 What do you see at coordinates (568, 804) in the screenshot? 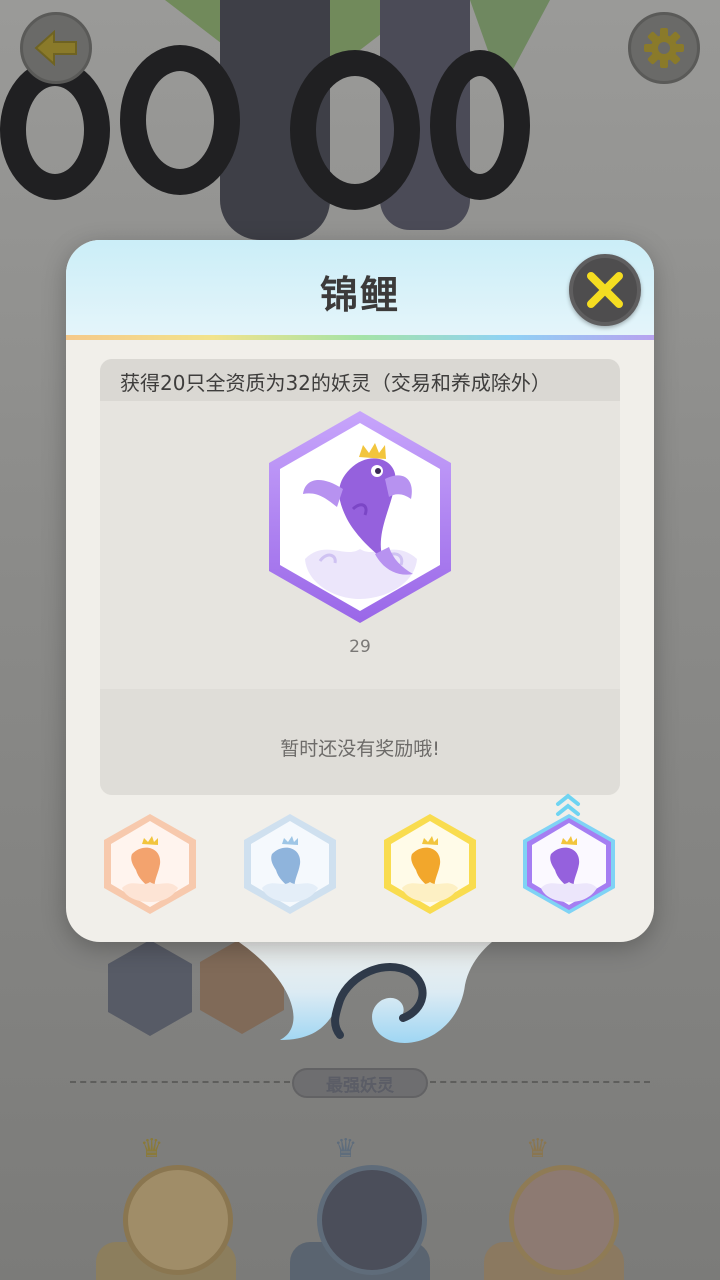
I see `chevron-up-icon` at bounding box center [568, 804].